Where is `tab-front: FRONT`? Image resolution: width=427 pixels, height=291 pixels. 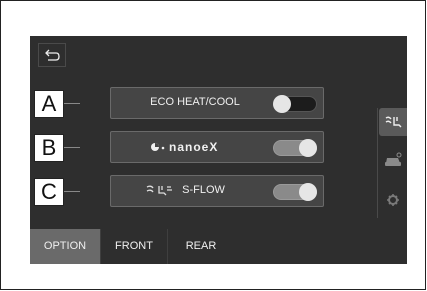
tab-front: FRONT is located at coordinates (133, 246).